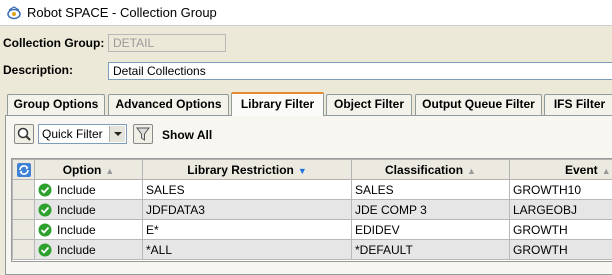  I want to click on classification-cell: JDE COMP 3, so click(431, 210).